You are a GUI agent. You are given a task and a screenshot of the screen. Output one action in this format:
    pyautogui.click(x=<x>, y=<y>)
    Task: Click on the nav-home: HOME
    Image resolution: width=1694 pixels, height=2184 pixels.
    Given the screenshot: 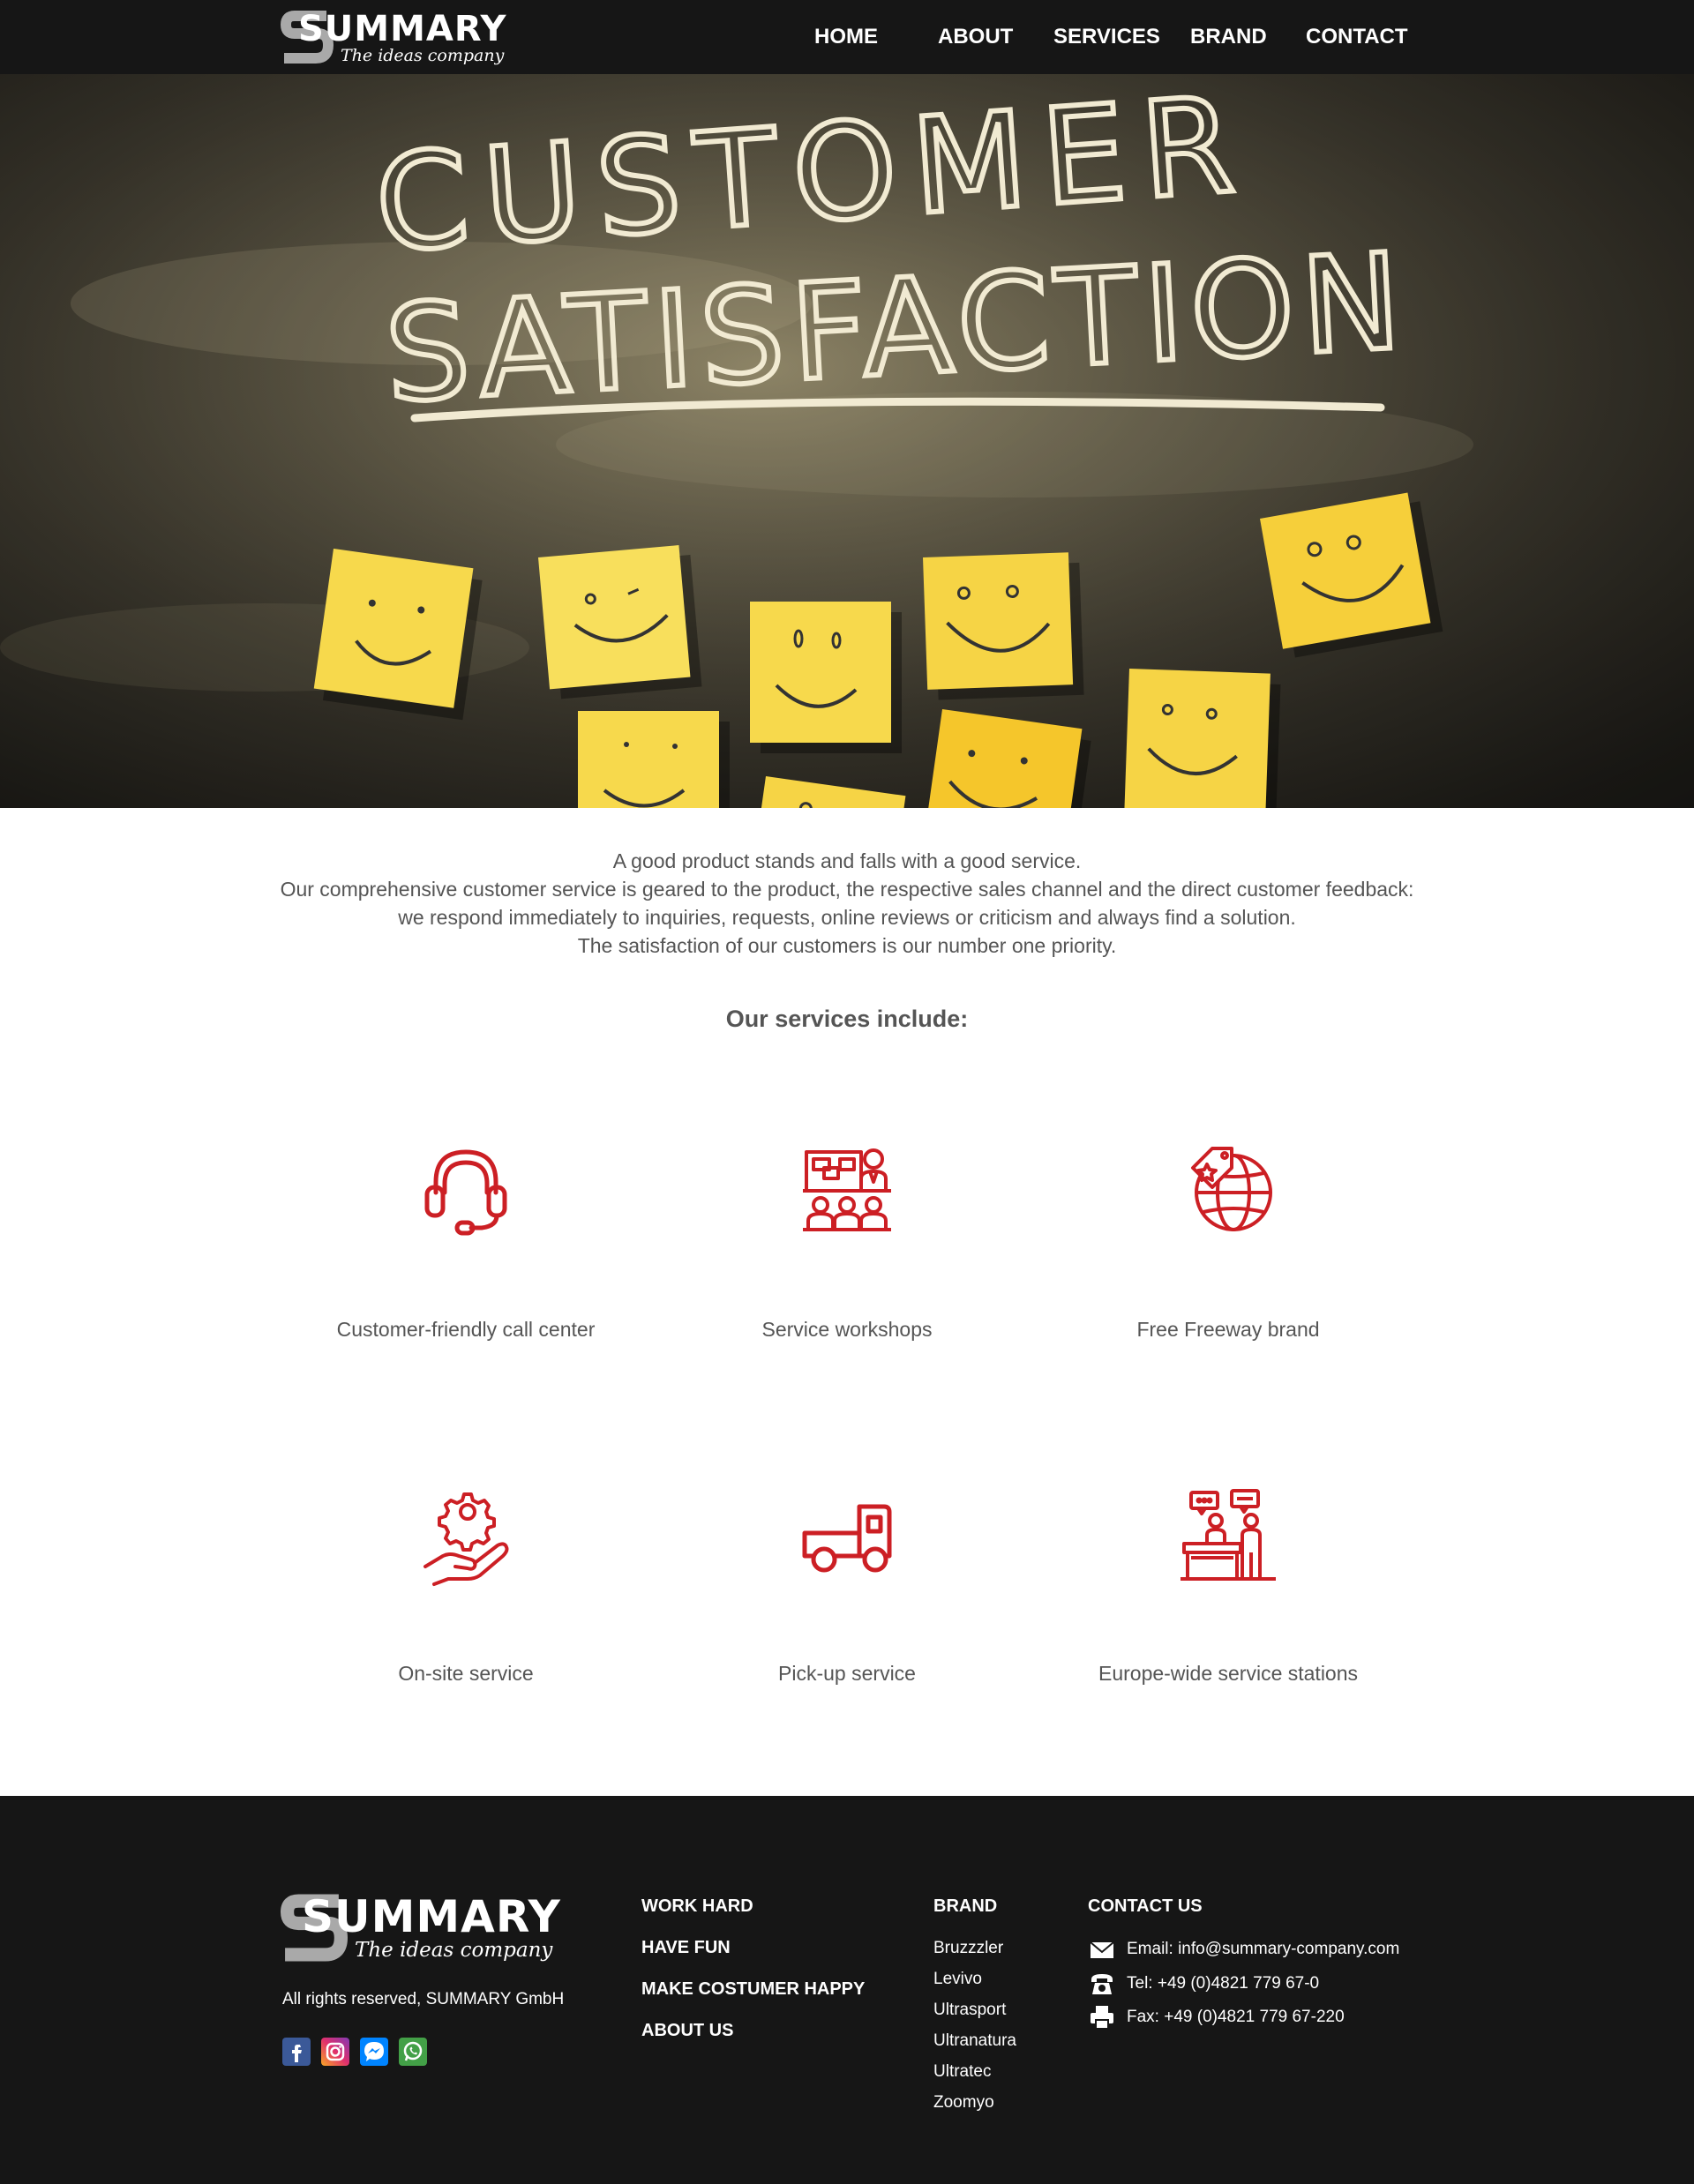 What is the action you would take?
    pyautogui.click(x=846, y=37)
    